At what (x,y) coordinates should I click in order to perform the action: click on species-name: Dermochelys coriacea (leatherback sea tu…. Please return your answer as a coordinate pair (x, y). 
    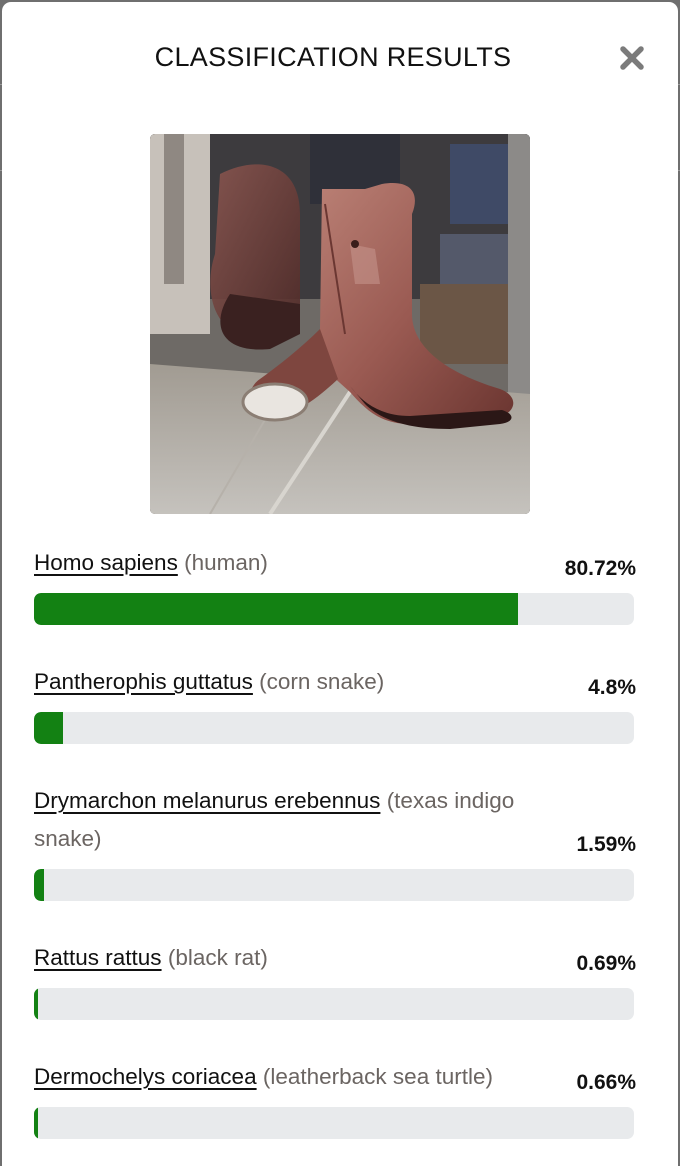
    Looking at the image, I should click on (263, 1077).